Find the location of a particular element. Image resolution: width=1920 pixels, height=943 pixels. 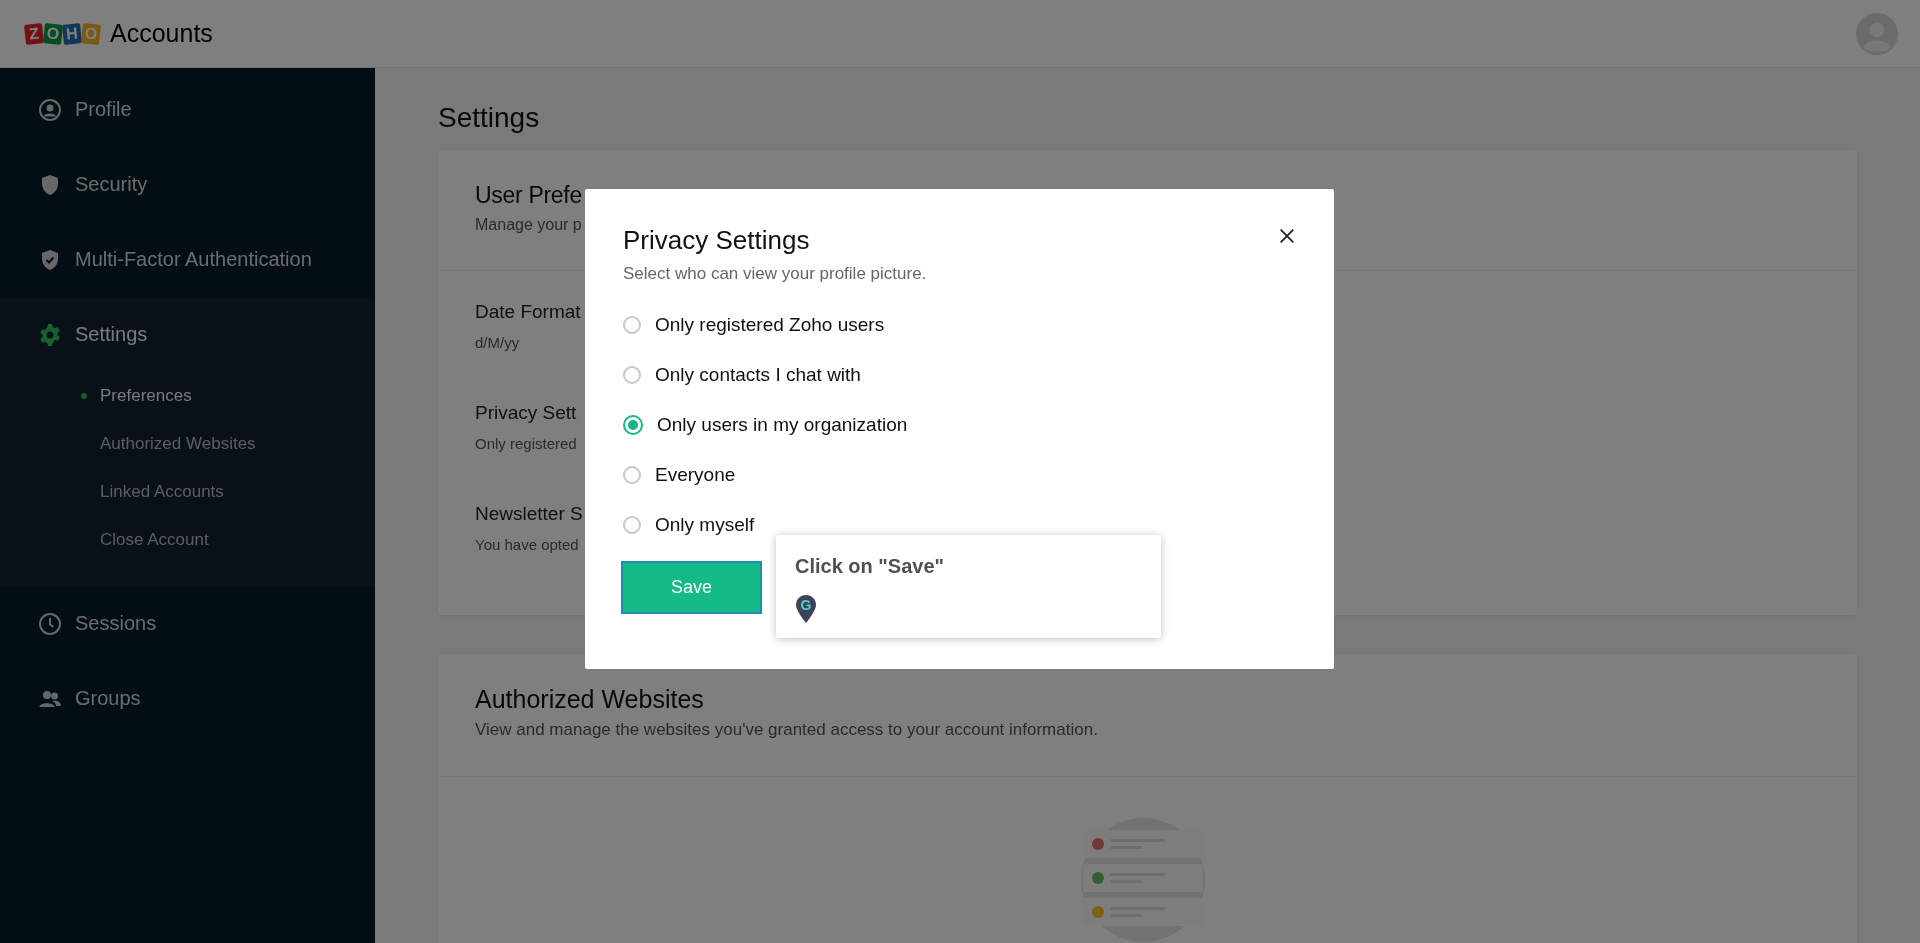

option-label: Only registered Zoho users is located at coordinates (770, 325).